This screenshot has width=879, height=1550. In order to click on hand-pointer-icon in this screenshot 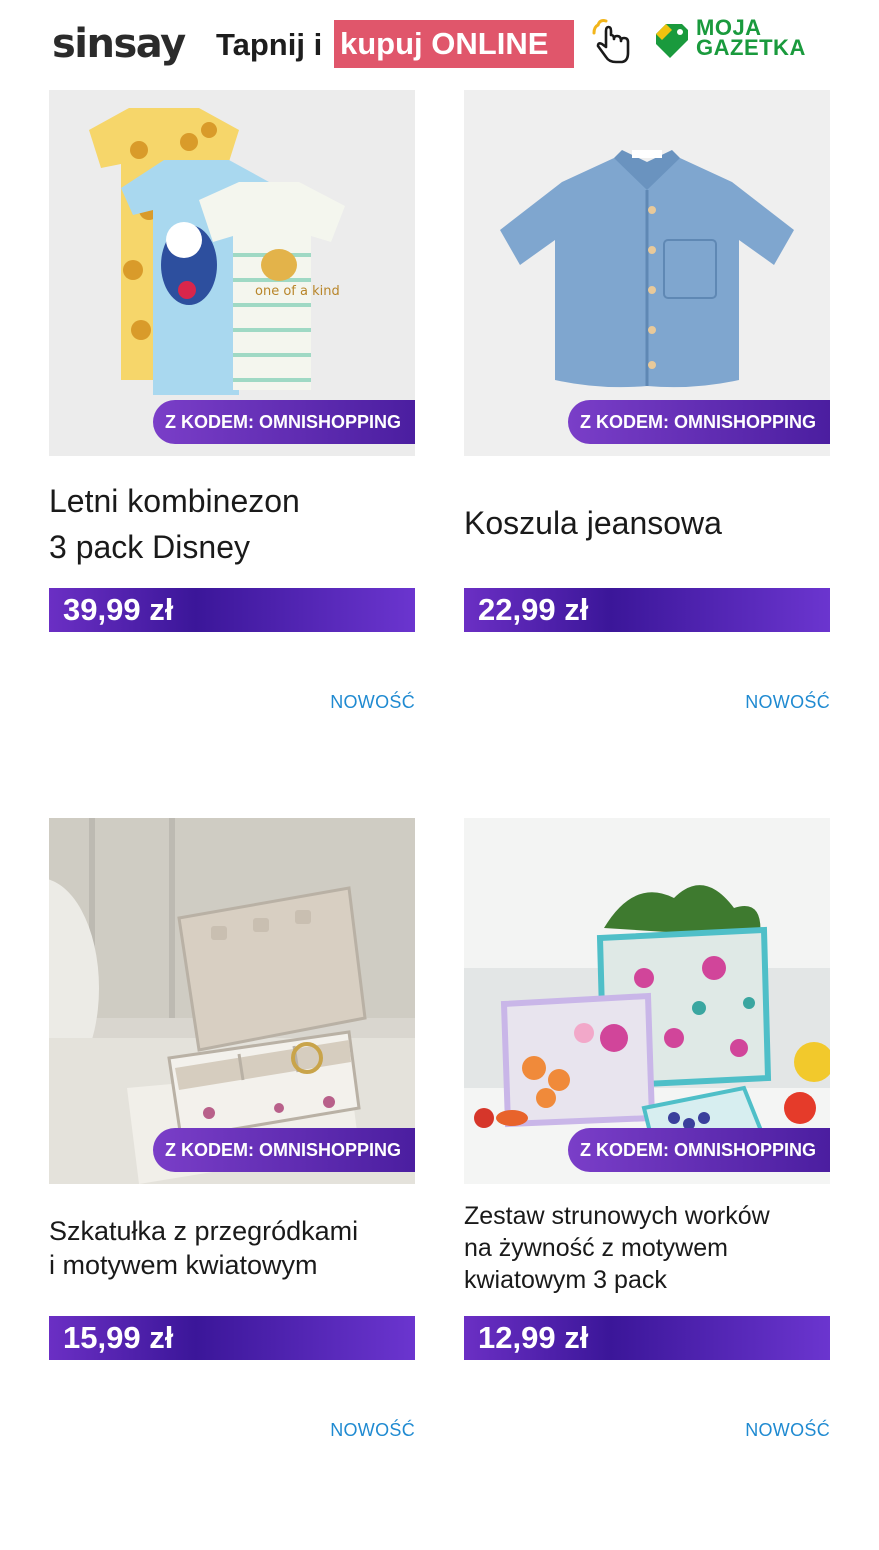, I will do `click(611, 41)`.